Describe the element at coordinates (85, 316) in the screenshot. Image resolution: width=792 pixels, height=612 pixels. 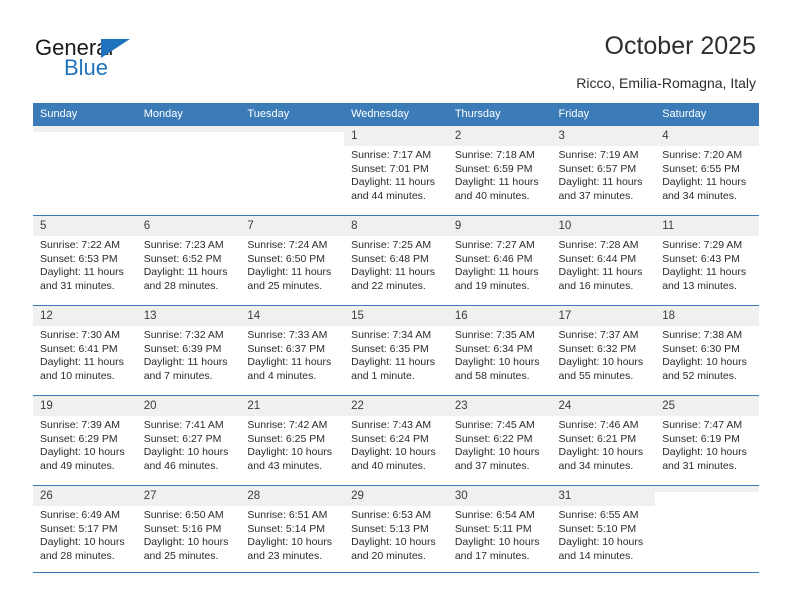
I see `day-number: 12` at that location.